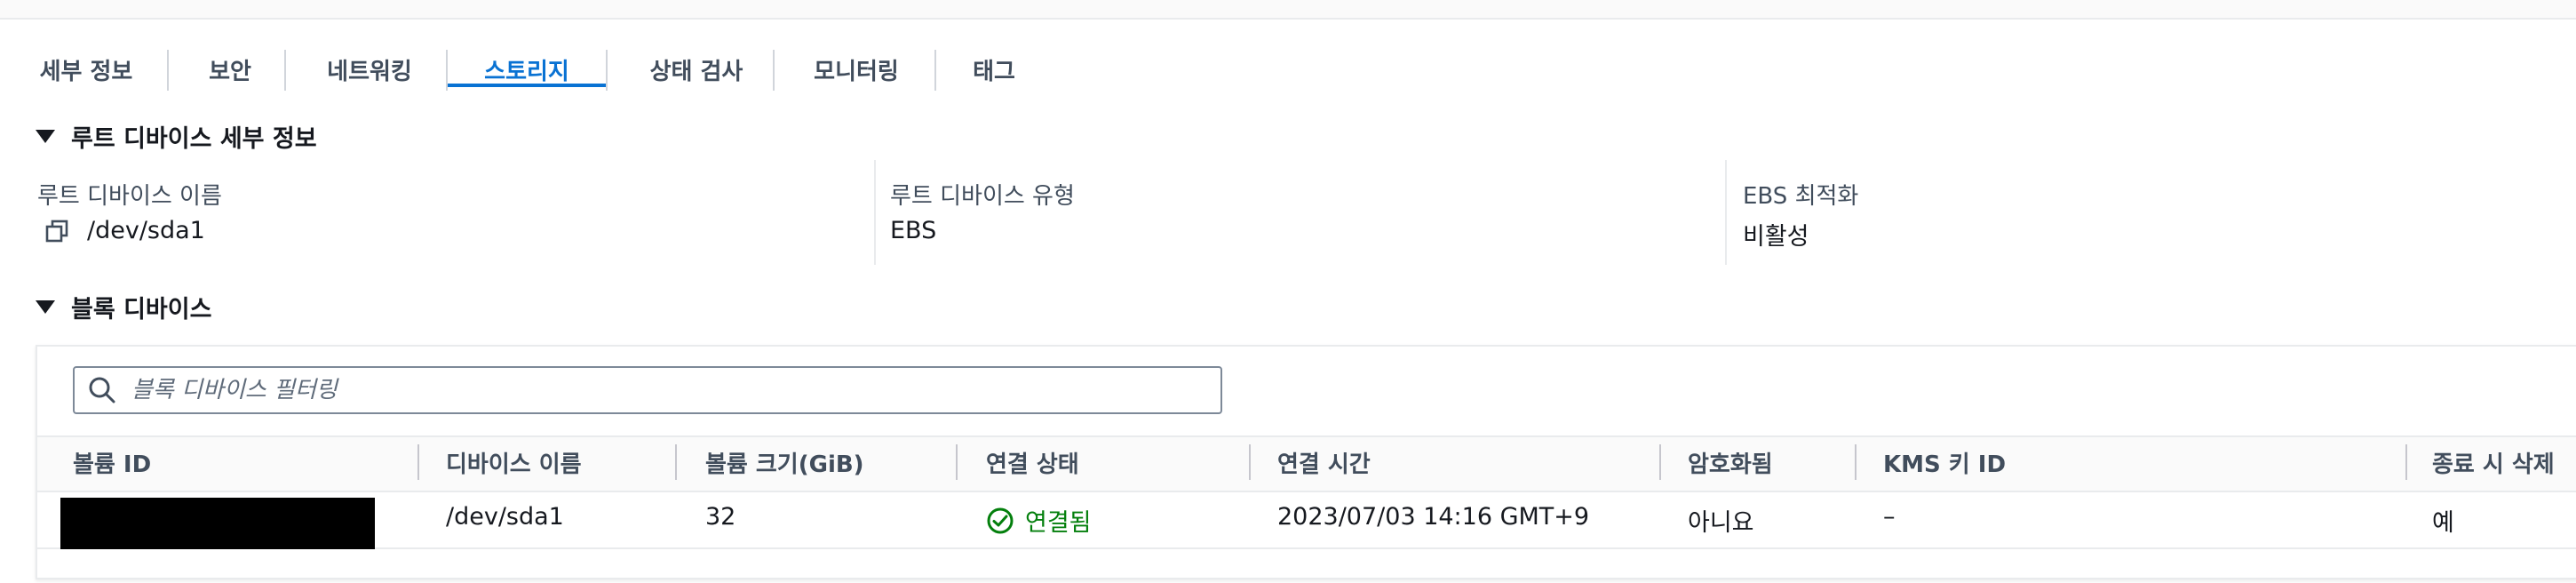 The width and height of the screenshot is (2576, 583). Describe the element at coordinates (720, 517) in the screenshot. I see `cell-volume-size: 32` at that location.